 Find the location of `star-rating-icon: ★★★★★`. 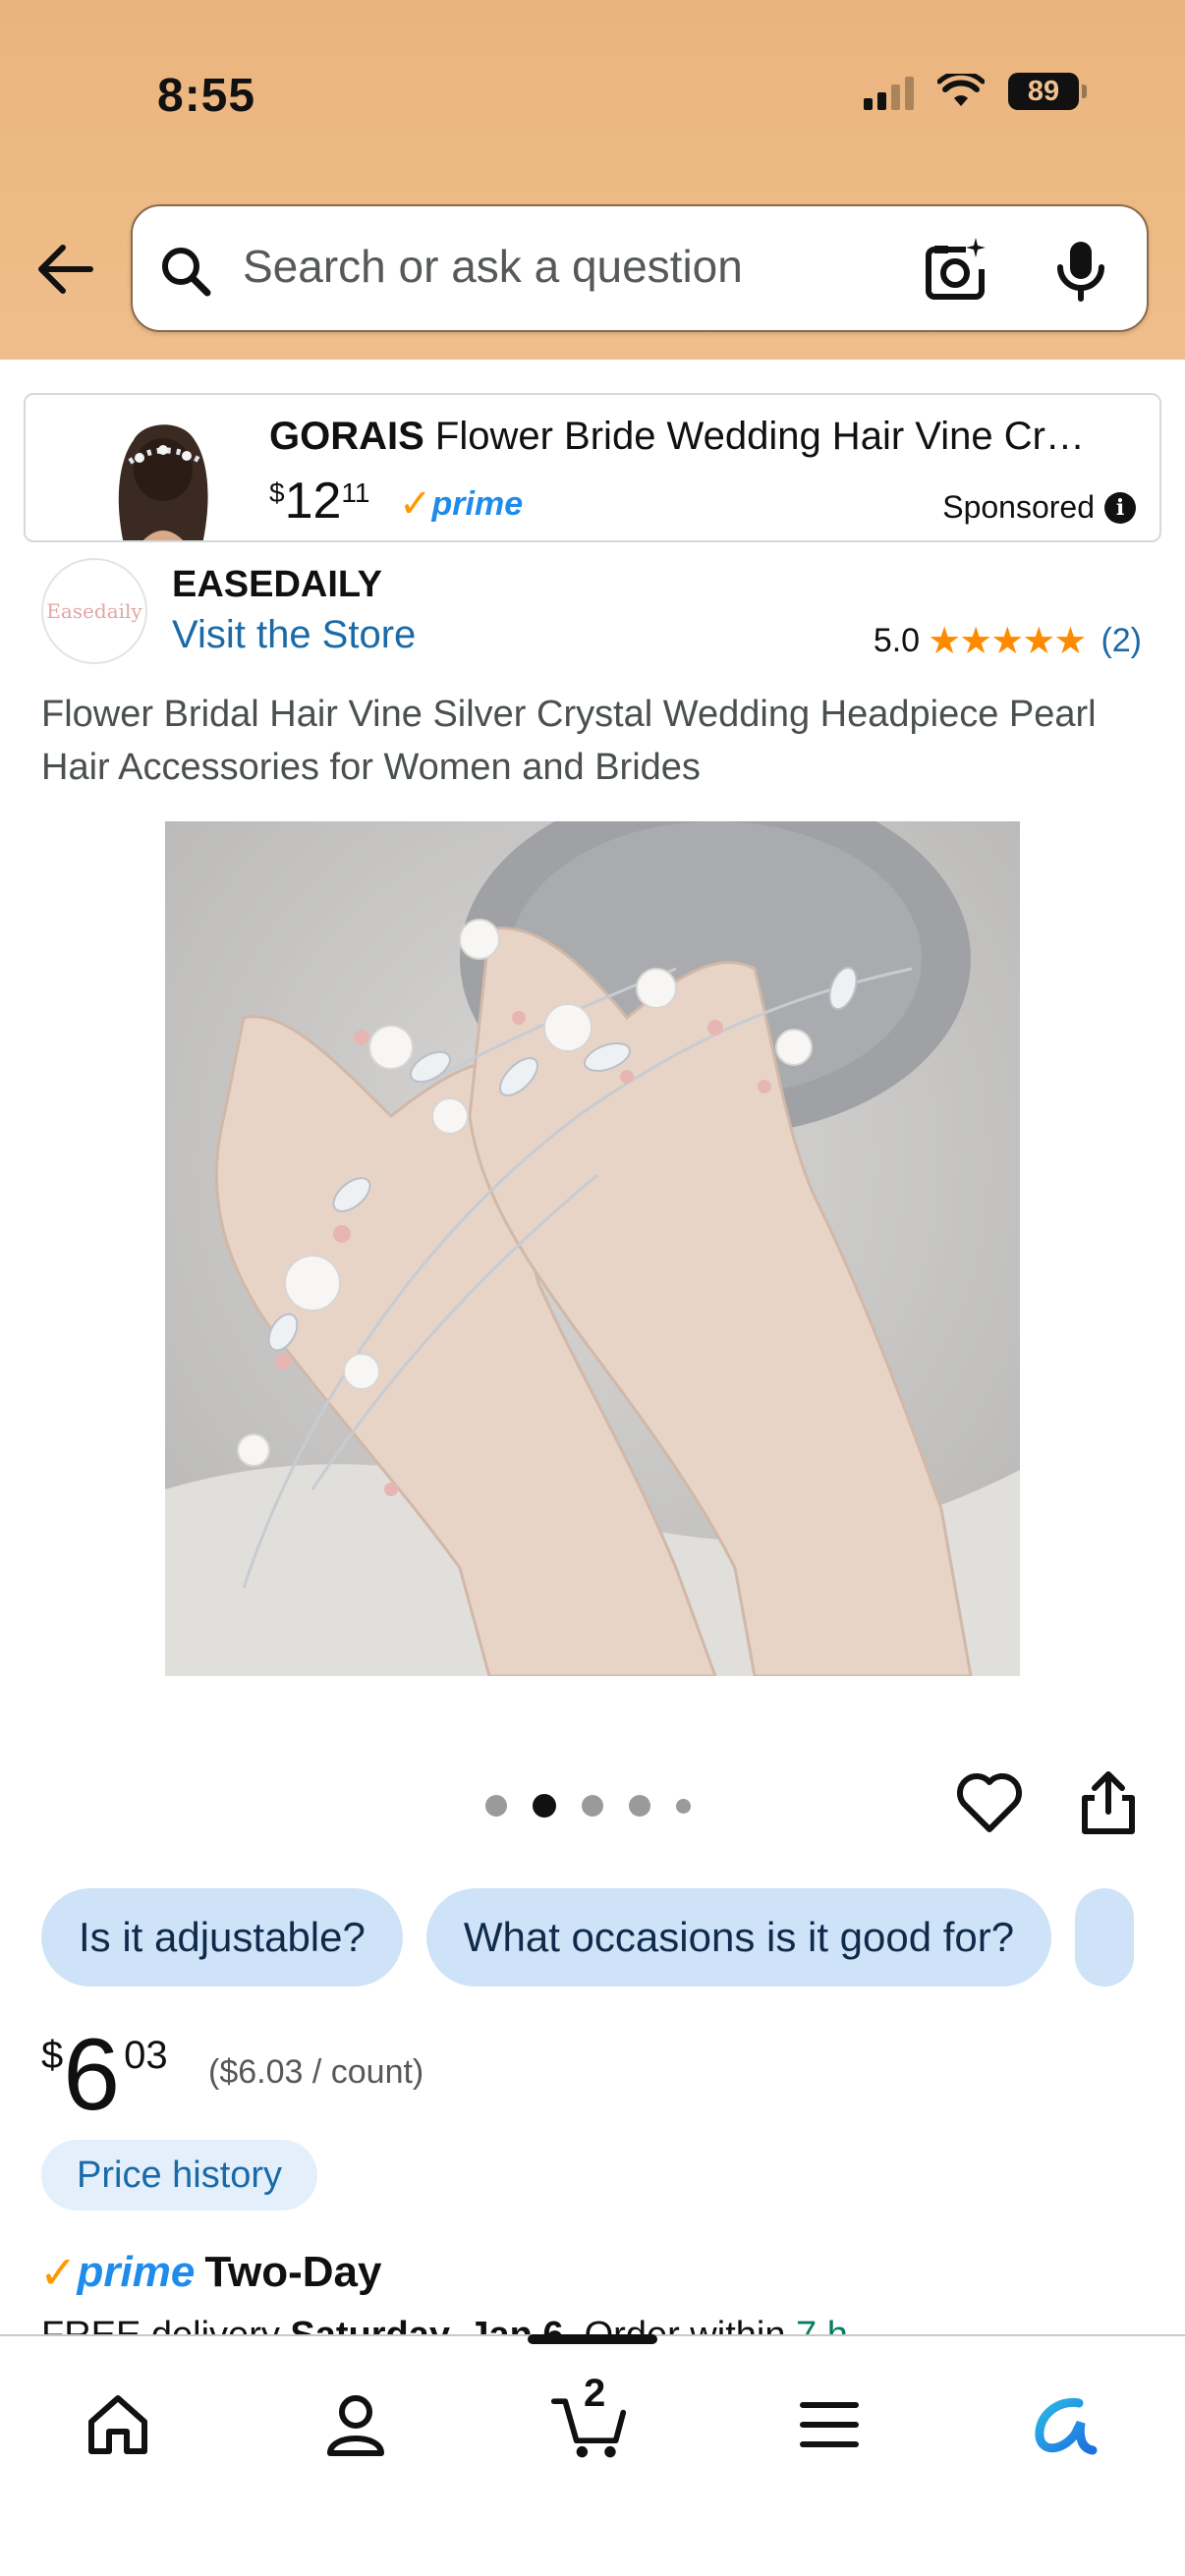

star-rating-icon: ★★★★★ is located at coordinates (1008, 641).